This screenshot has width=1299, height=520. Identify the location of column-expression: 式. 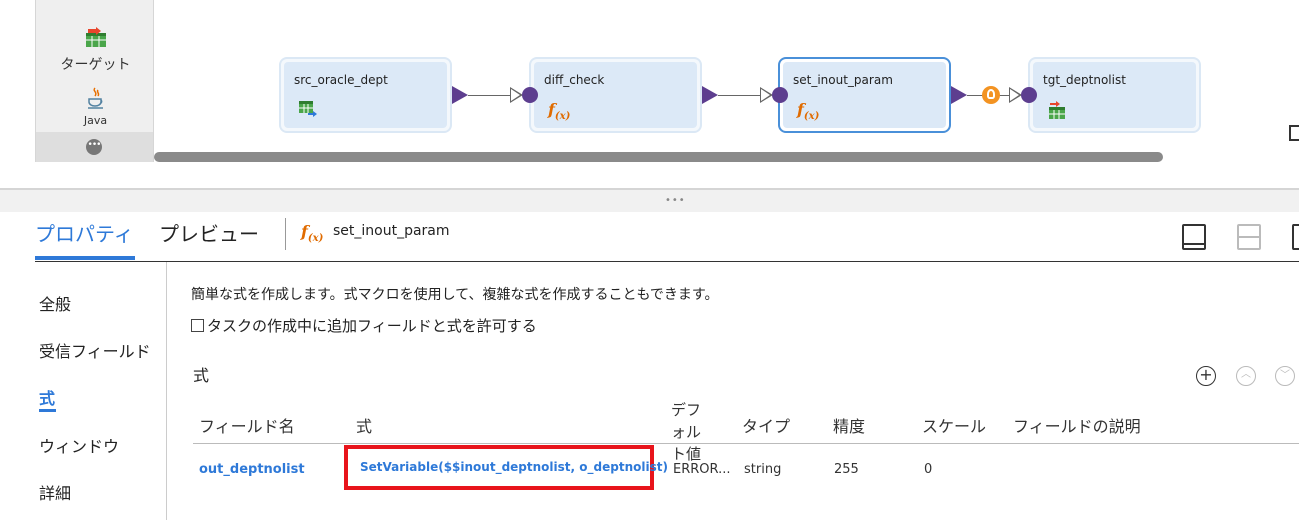
(364, 426).